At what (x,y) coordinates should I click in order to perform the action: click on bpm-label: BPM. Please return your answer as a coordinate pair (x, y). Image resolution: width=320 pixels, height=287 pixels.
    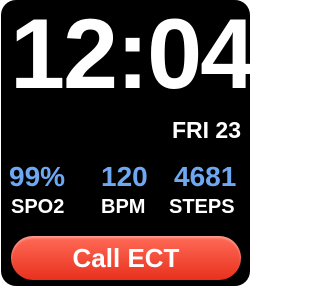
    Looking at the image, I should click on (123, 207).